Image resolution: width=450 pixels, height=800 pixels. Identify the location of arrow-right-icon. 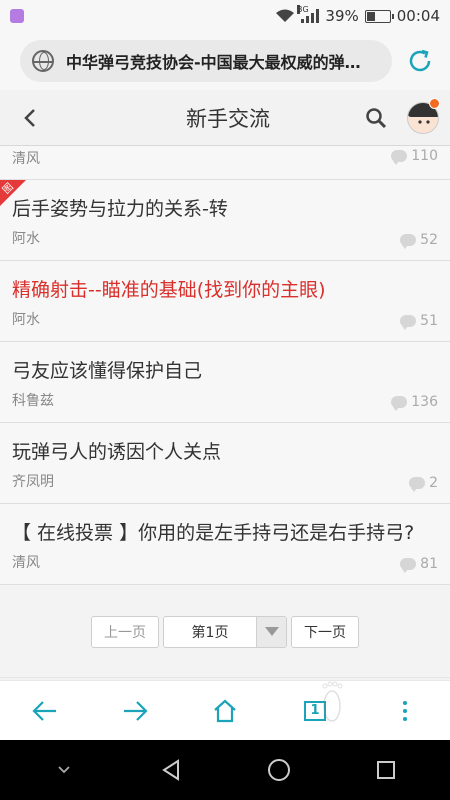
(136, 710).